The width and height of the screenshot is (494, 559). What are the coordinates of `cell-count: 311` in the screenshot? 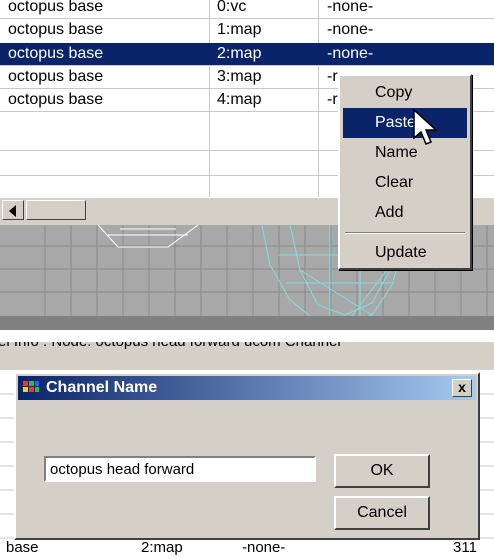 It's located at (465, 547).